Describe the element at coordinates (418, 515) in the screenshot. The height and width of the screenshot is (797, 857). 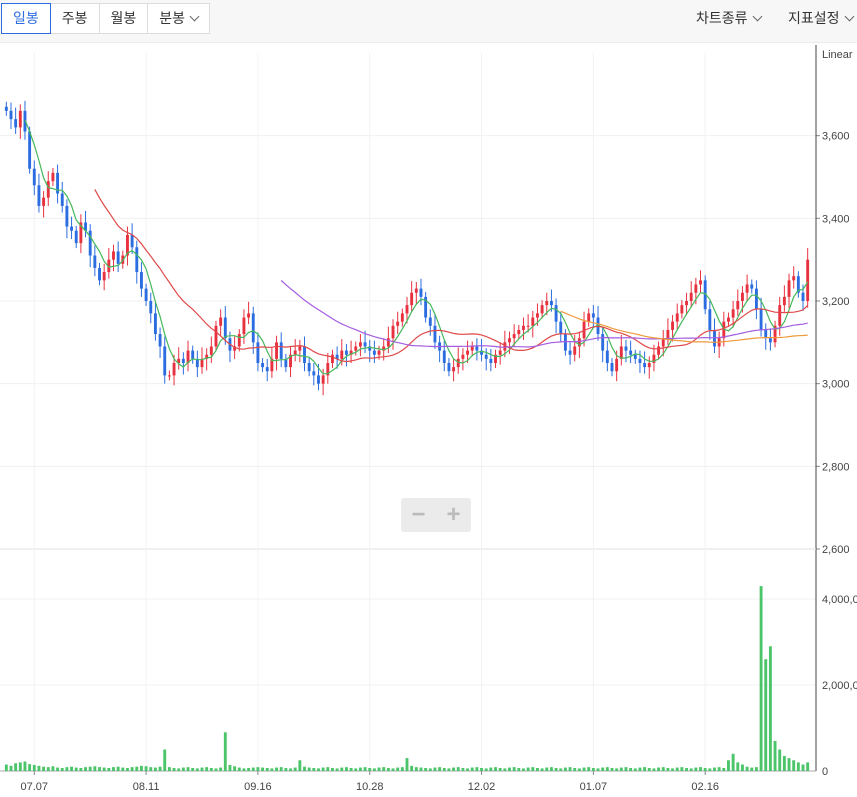
I see `zoom-out-button: −` at that location.